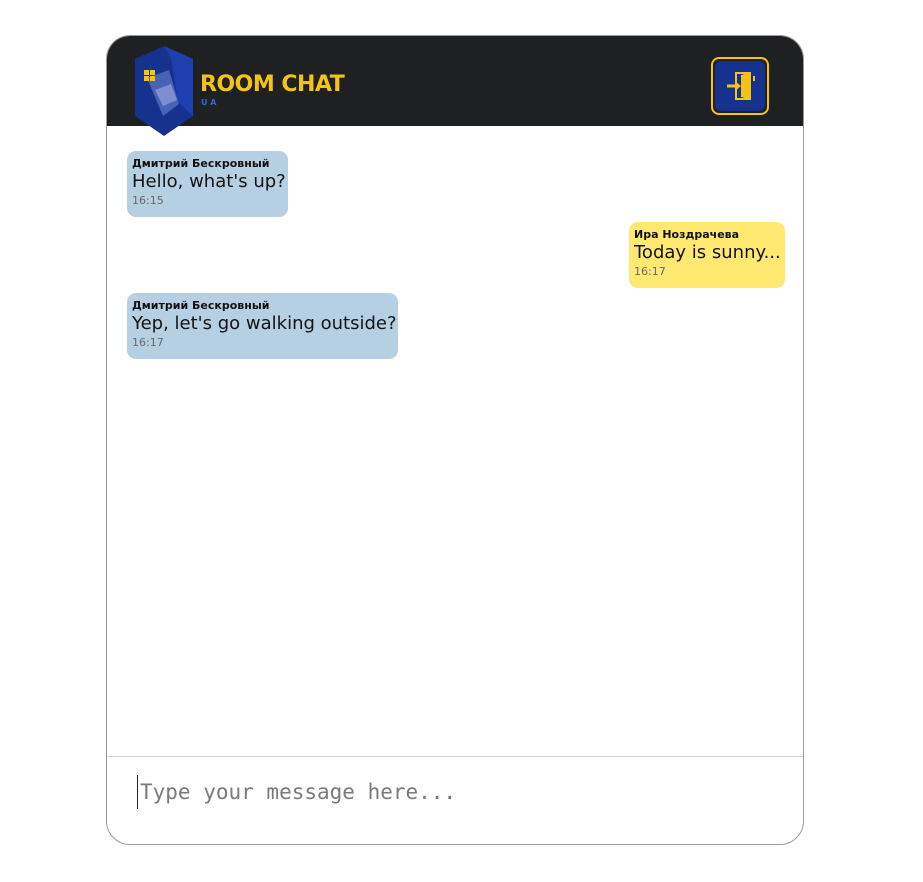 This screenshot has height=882, width=923. Describe the element at coordinates (687, 234) in the screenshot. I see `message-sender: Ира Ноздрачева` at that location.